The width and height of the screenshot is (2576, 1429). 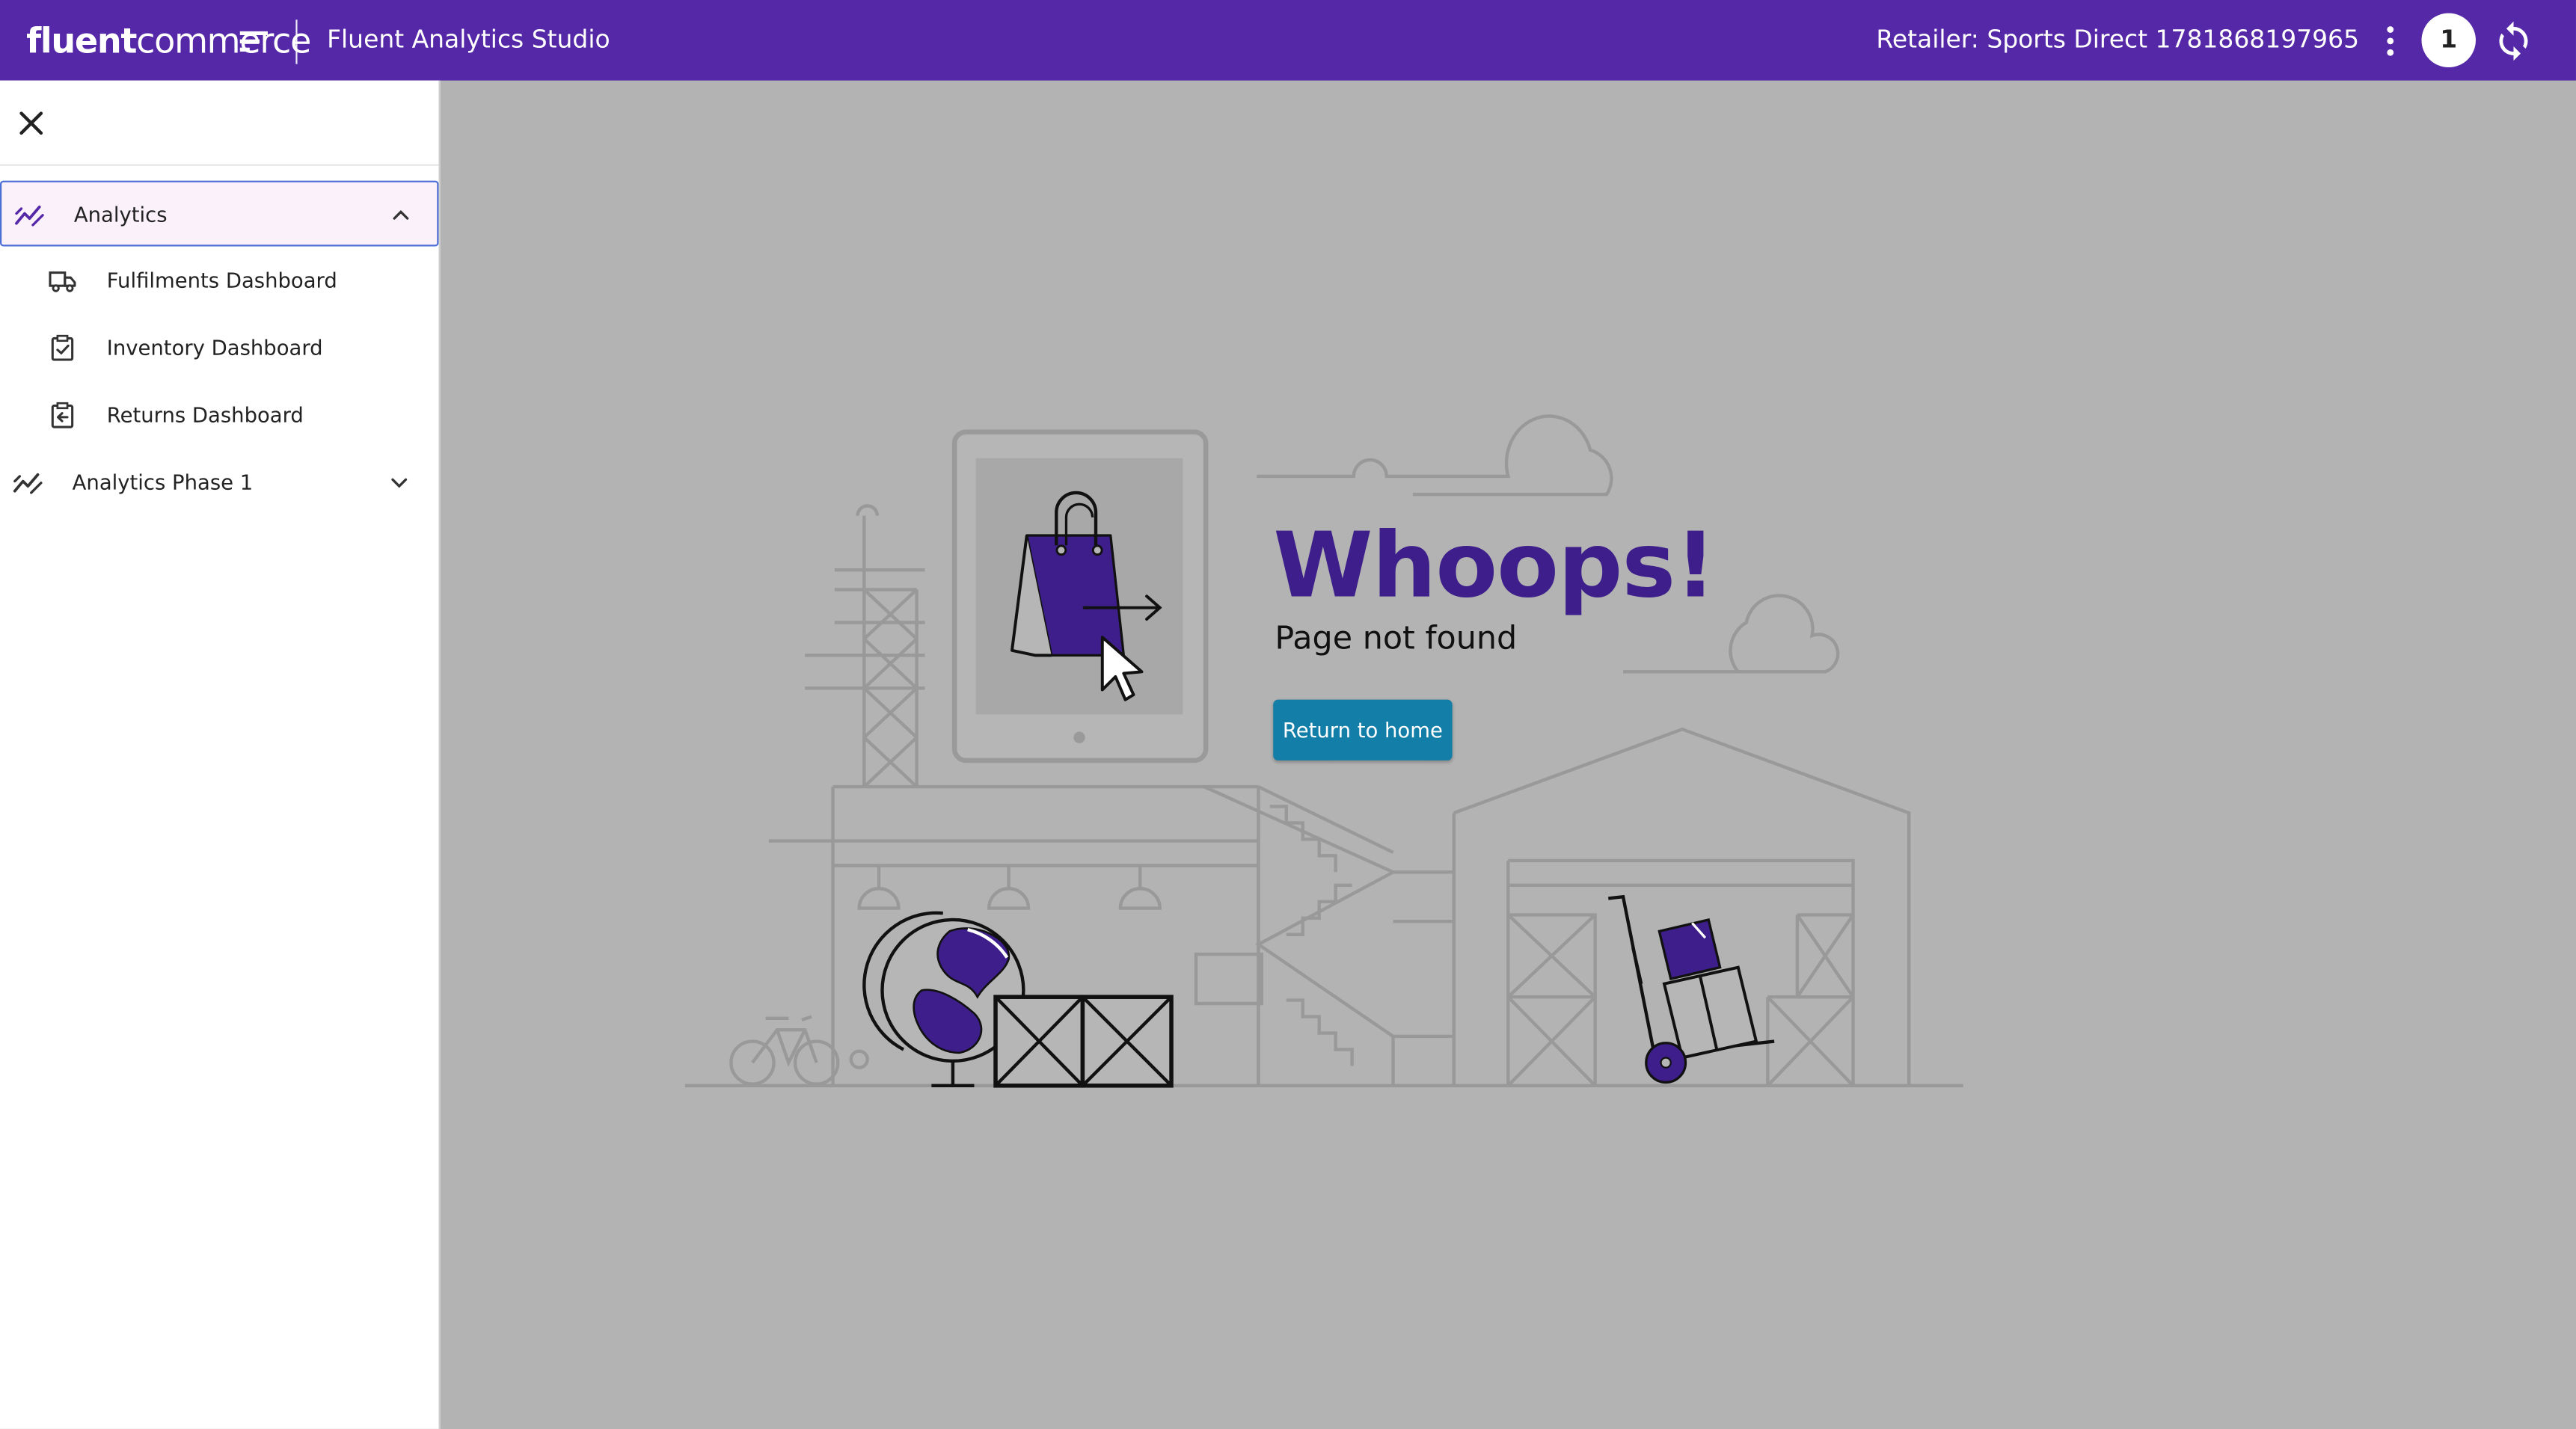 I want to click on logo-lines-icon, so click(x=254, y=42).